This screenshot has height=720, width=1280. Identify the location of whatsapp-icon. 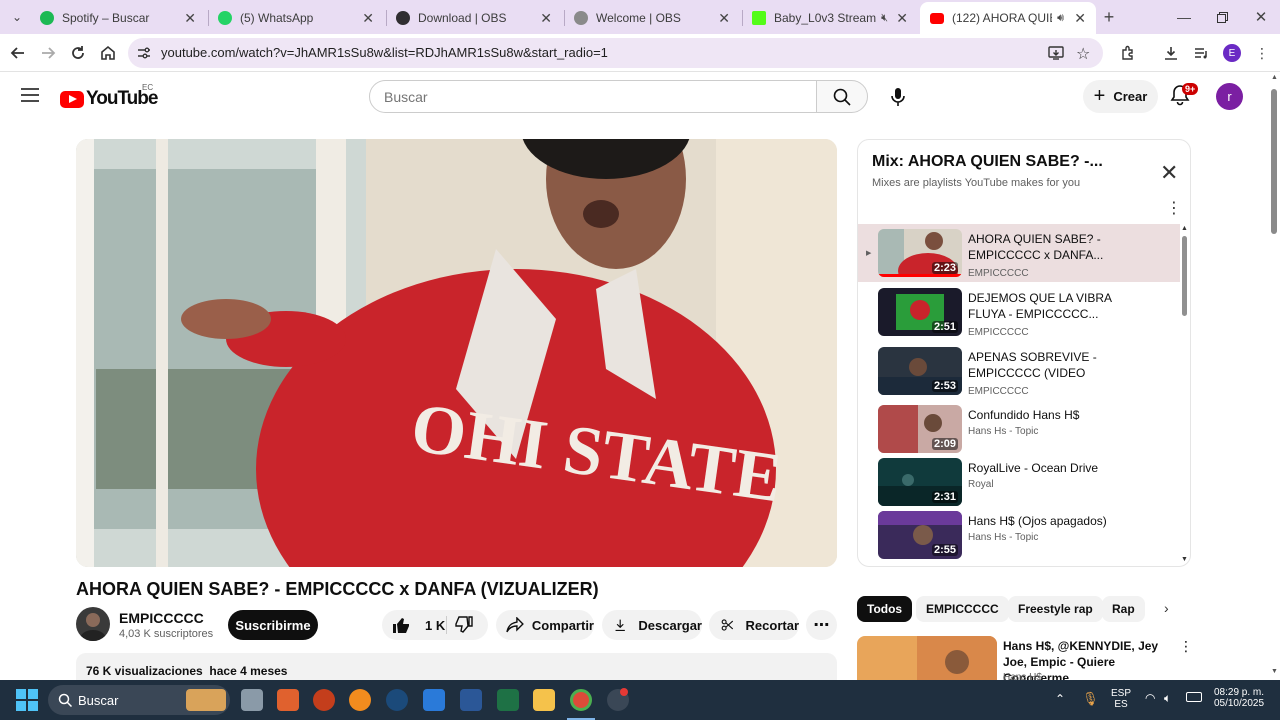
(225, 18).